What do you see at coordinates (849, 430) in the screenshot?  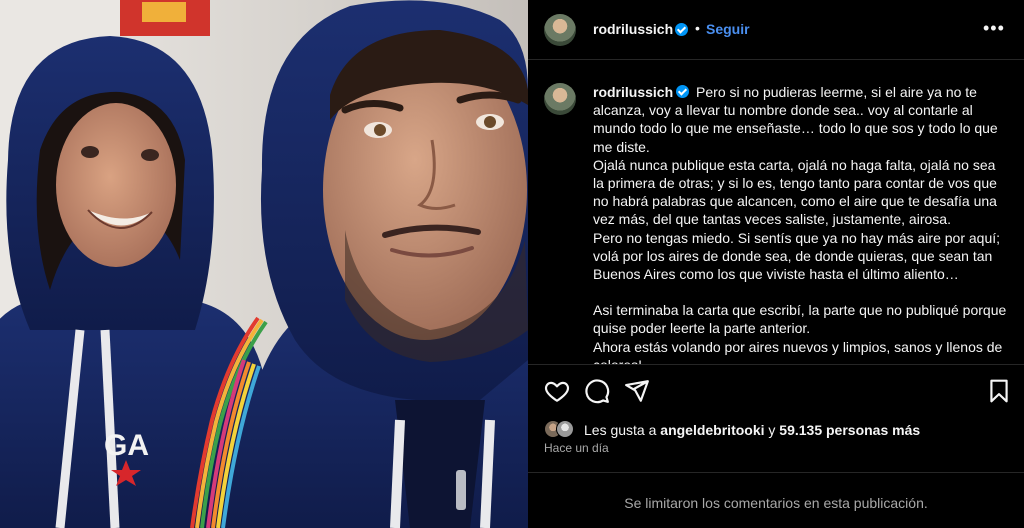 I see `likes-others-link: 59.135 personas más` at bounding box center [849, 430].